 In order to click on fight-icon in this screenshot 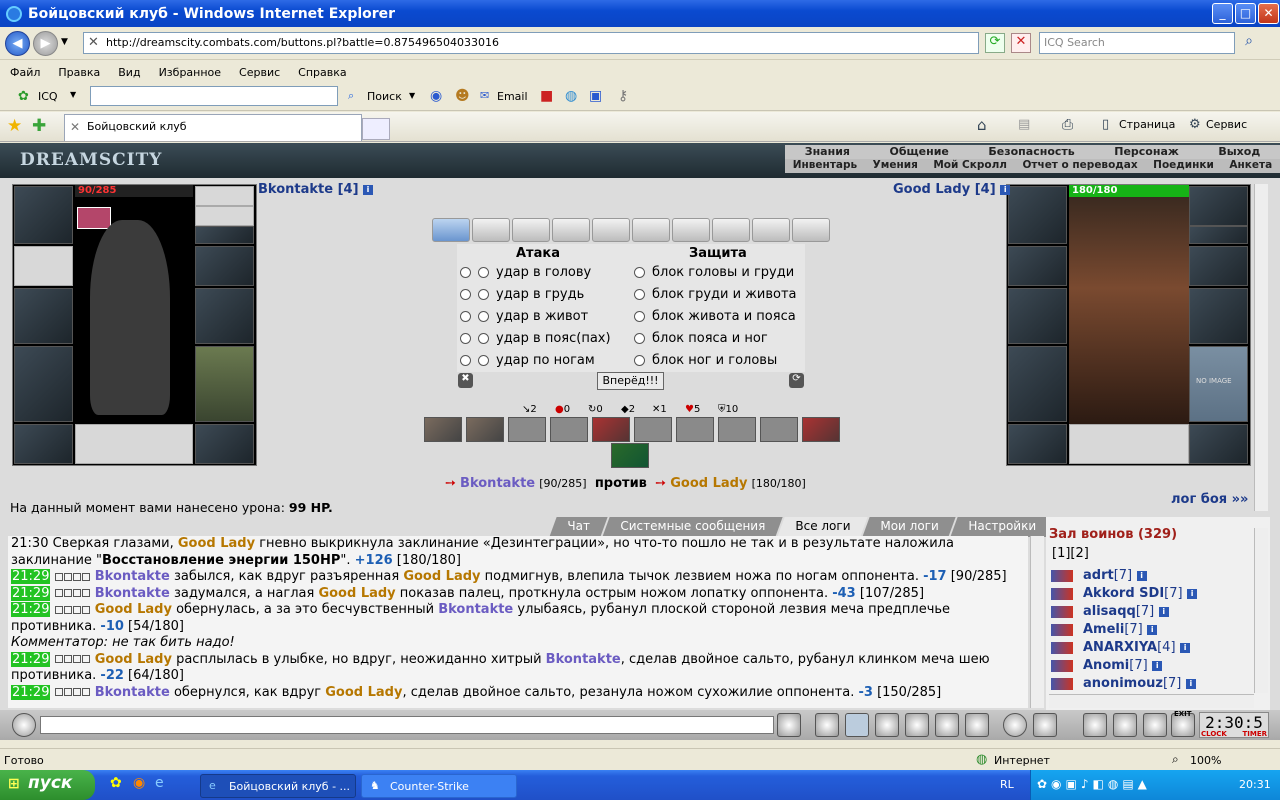, I will do `click(1125, 725)`.